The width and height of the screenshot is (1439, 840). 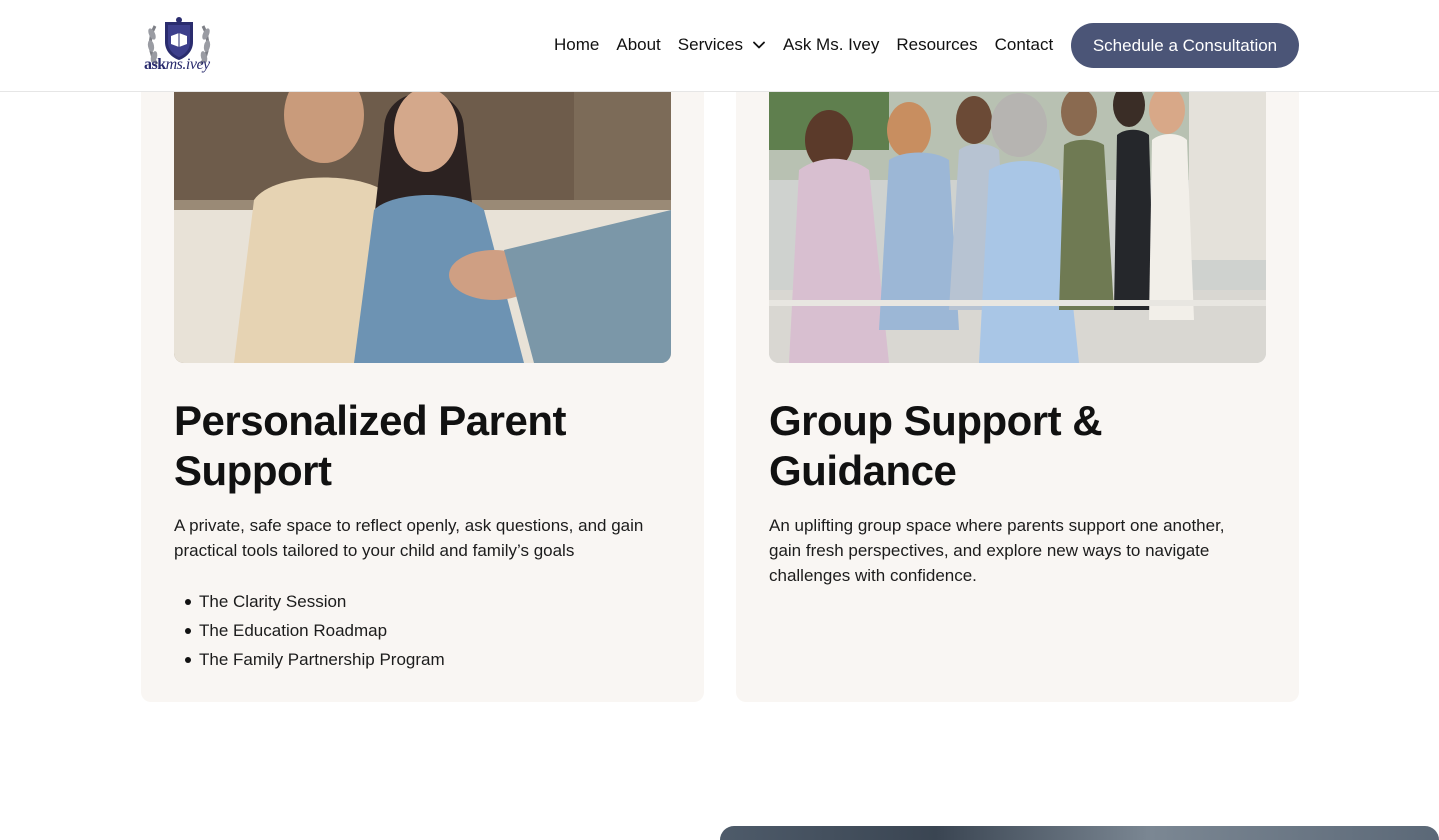 What do you see at coordinates (370, 445) in the screenshot?
I see `card-title: Personalized Parent Support` at bounding box center [370, 445].